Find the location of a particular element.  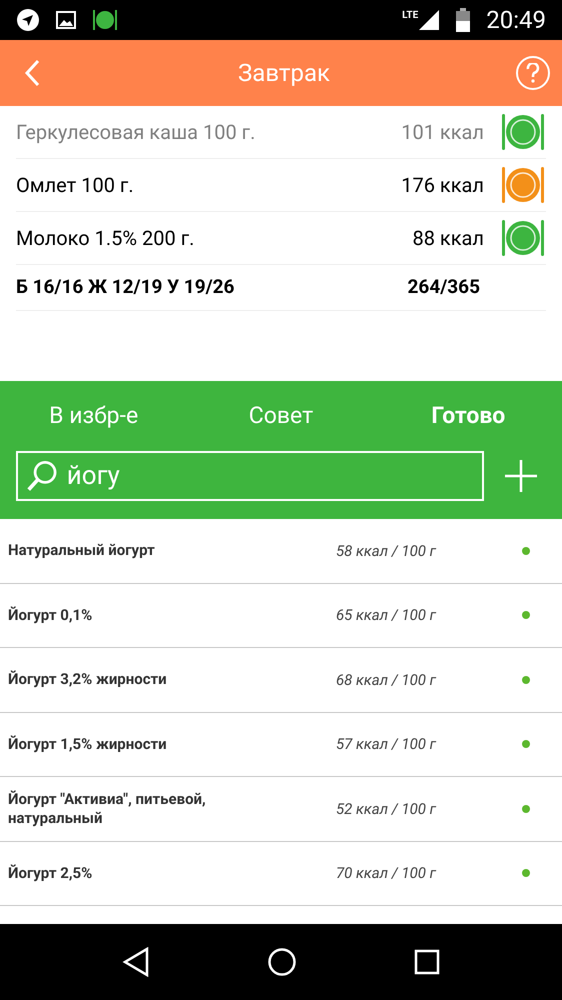

food-calories: 57 ккал / 100 г is located at coordinates (386, 744).